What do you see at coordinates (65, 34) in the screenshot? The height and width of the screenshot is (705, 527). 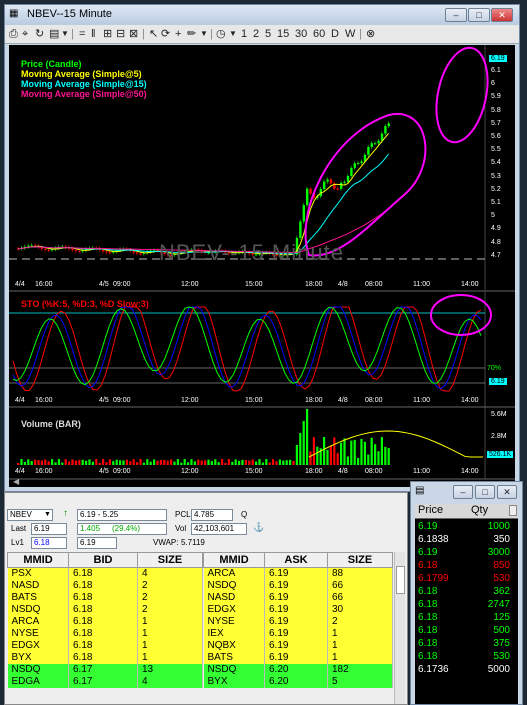 I see `template-dropdown-icon: ▼` at bounding box center [65, 34].